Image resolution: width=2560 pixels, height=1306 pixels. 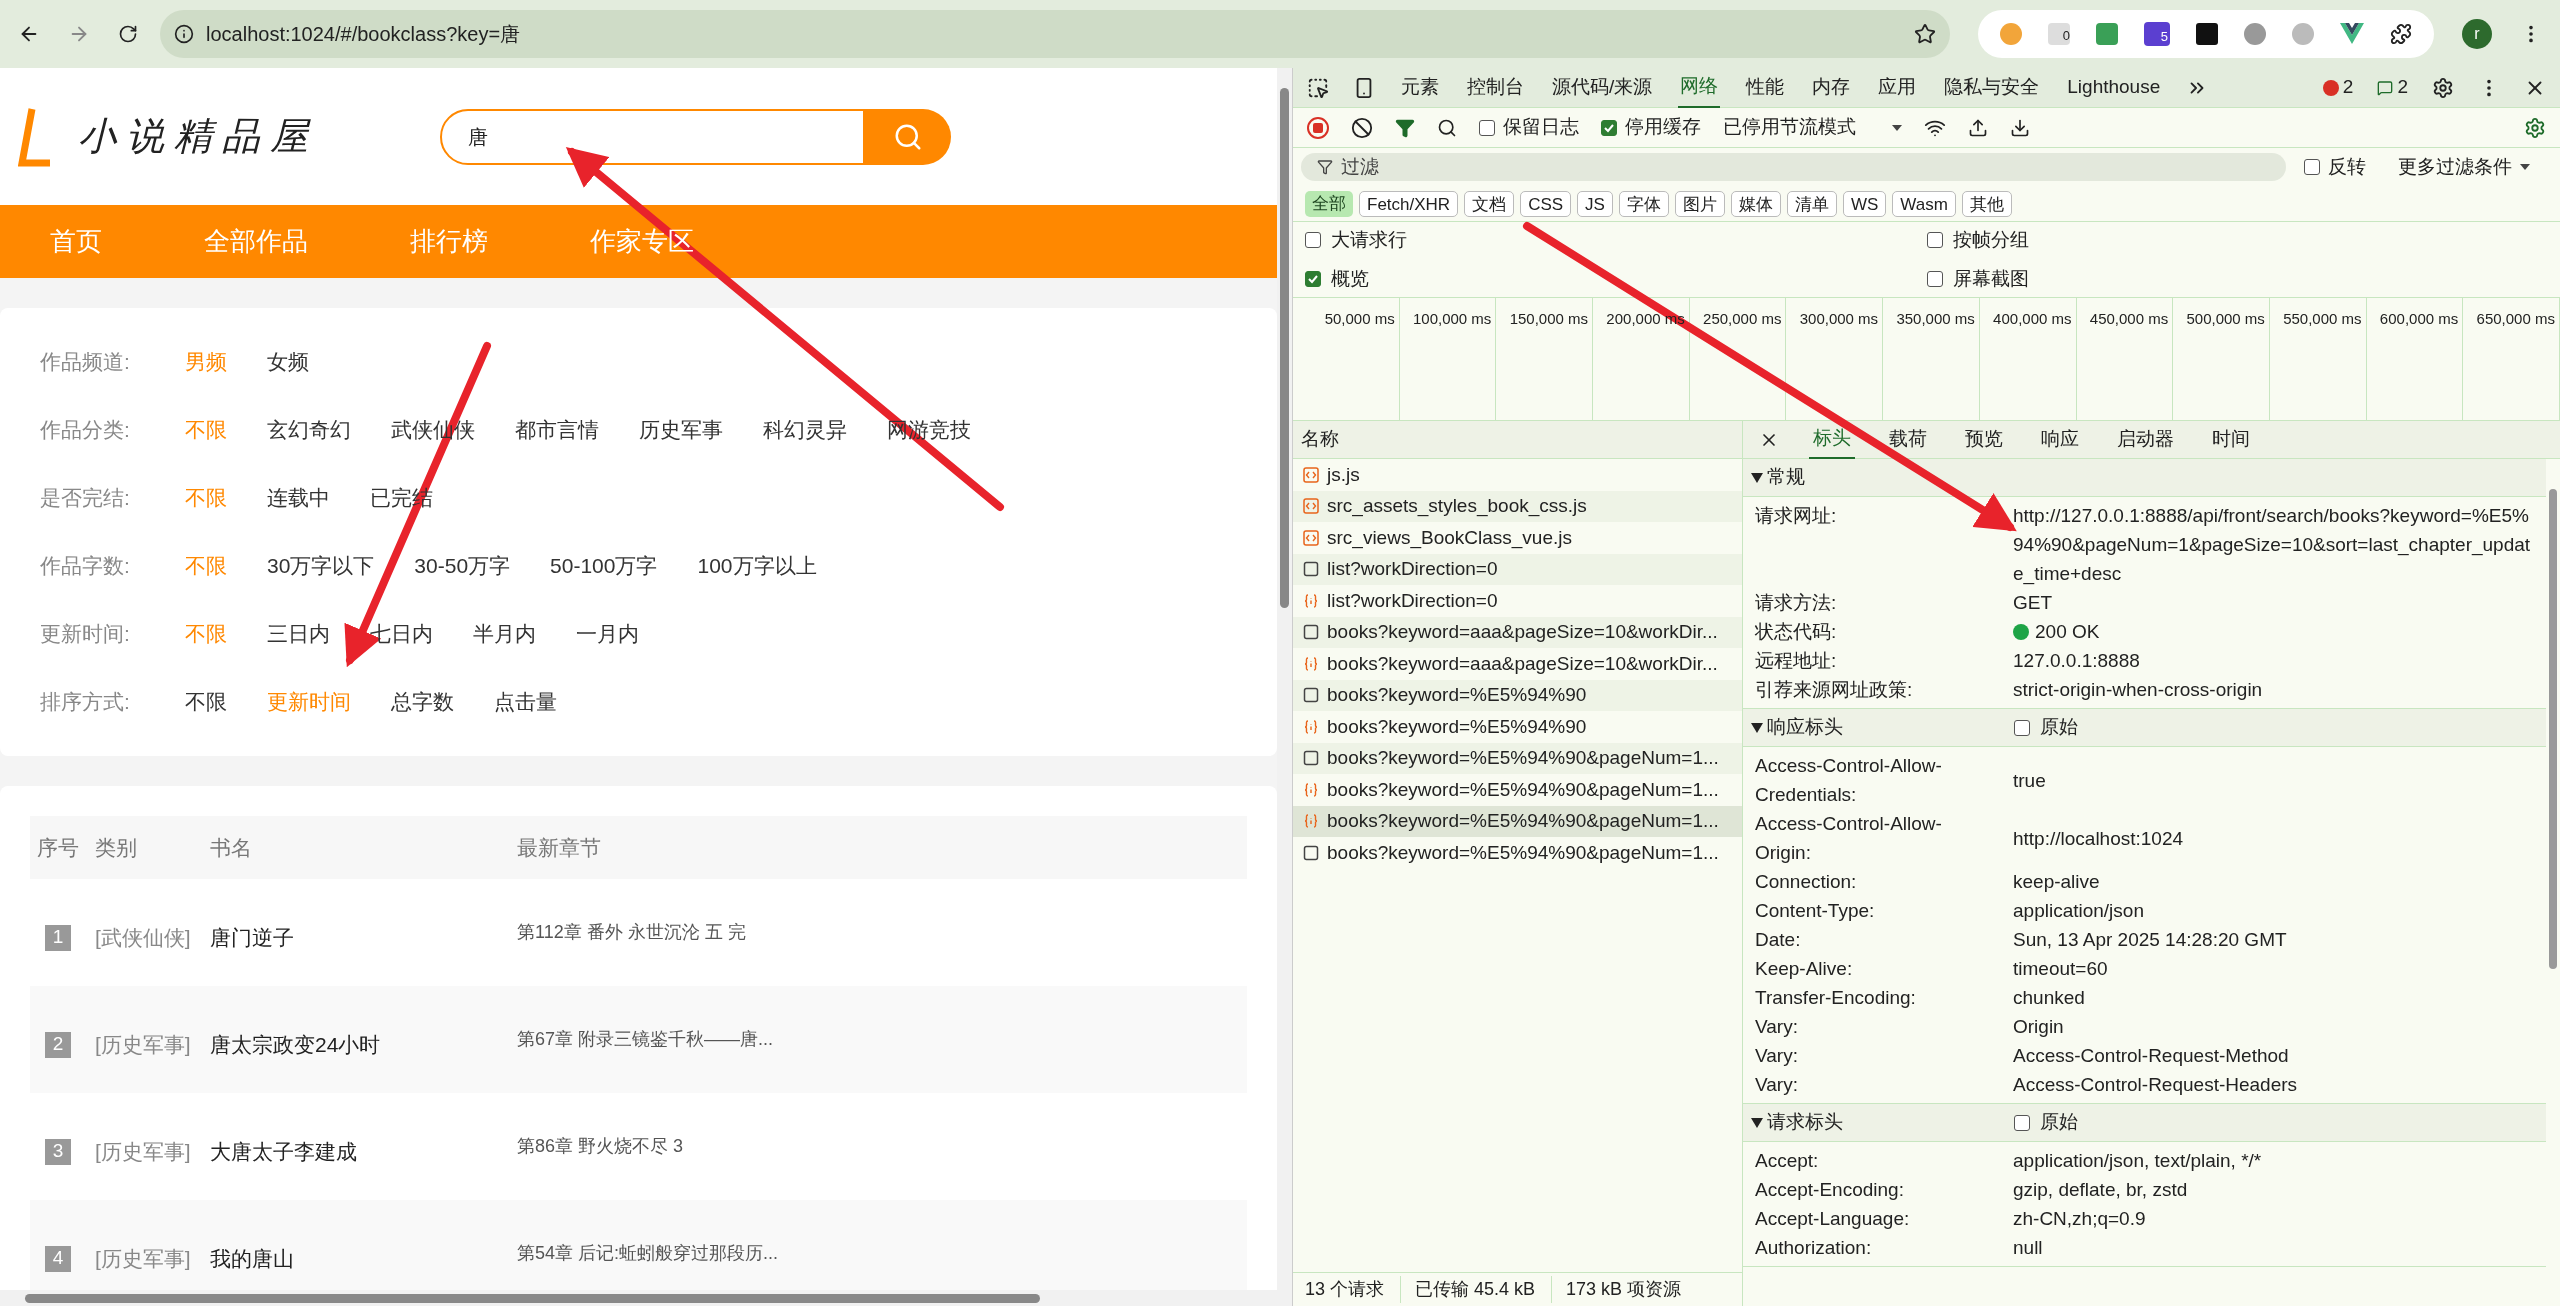 I want to click on filter-option: 总字数, so click(x=422, y=702).